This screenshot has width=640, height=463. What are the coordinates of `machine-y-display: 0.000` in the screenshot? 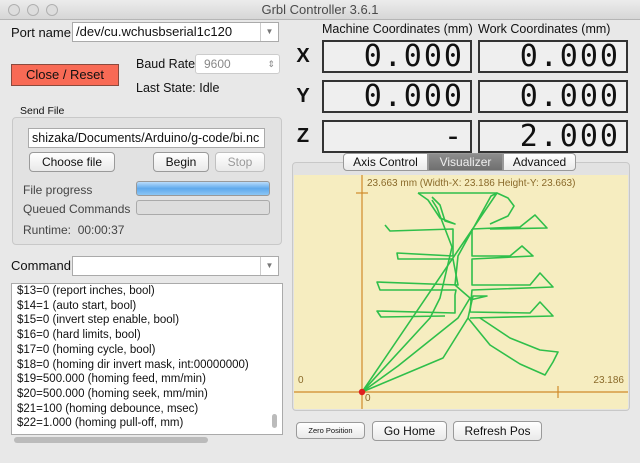 It's located at (397, 96).